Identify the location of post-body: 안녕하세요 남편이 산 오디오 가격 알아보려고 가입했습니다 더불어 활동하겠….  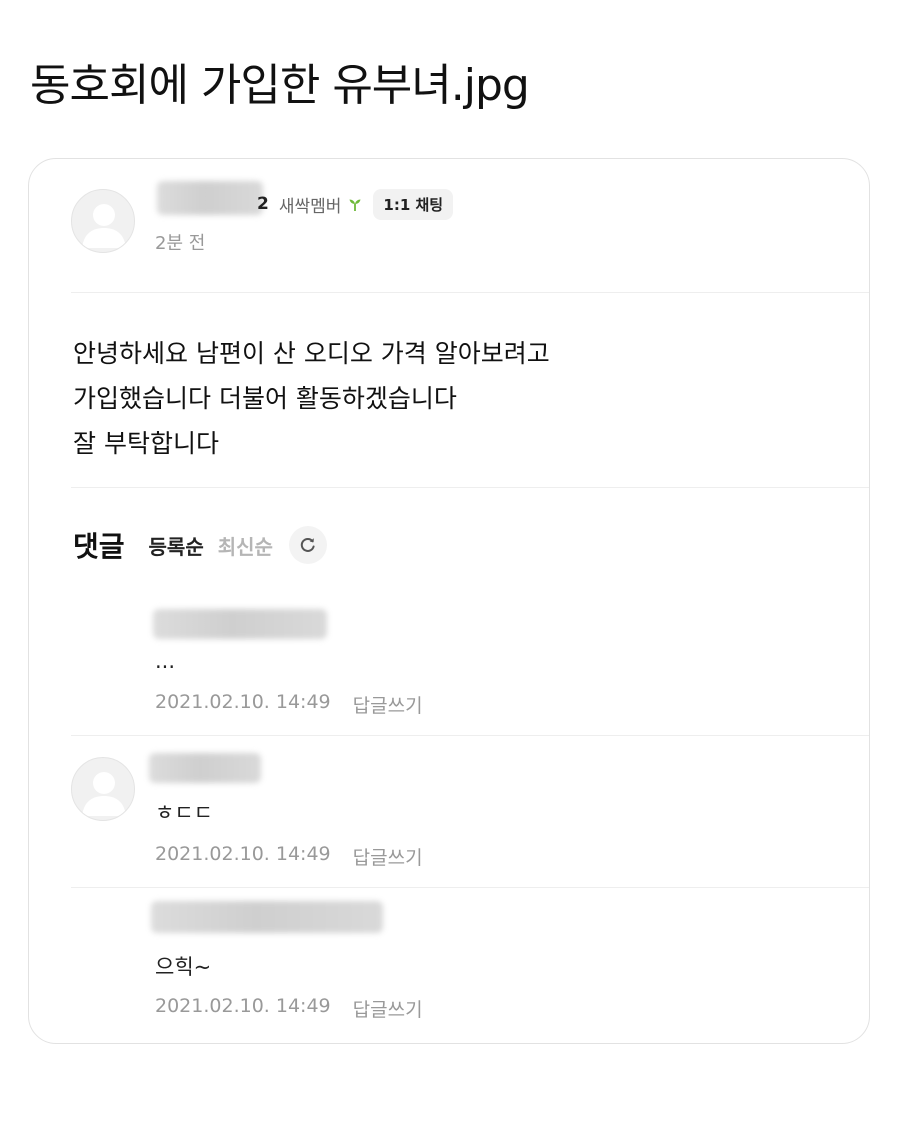
(453, 398).